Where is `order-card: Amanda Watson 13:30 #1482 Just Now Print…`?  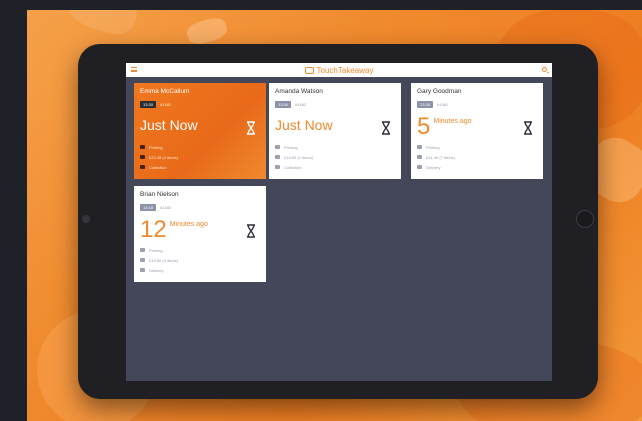 order-card: Amanda Watson 13:30 #1482 Just Now Print… is located at coordinates (335, 131).